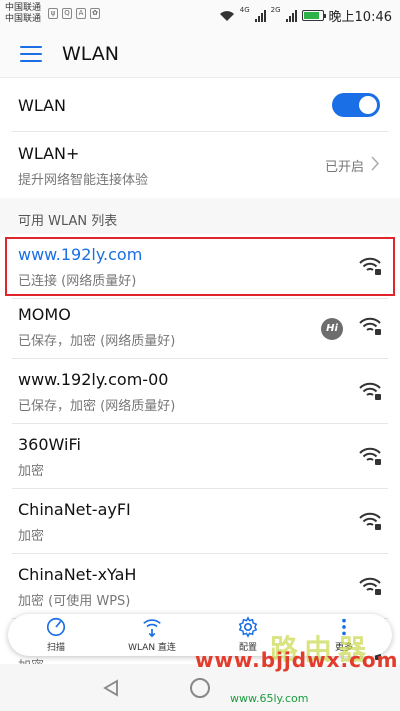 The width and height of the screenshot is (400, 711). What do you see at coordinates (23, 8) in the screenshot?
I see `carrier-1: 中国联通` at bounding box center [23, 8].